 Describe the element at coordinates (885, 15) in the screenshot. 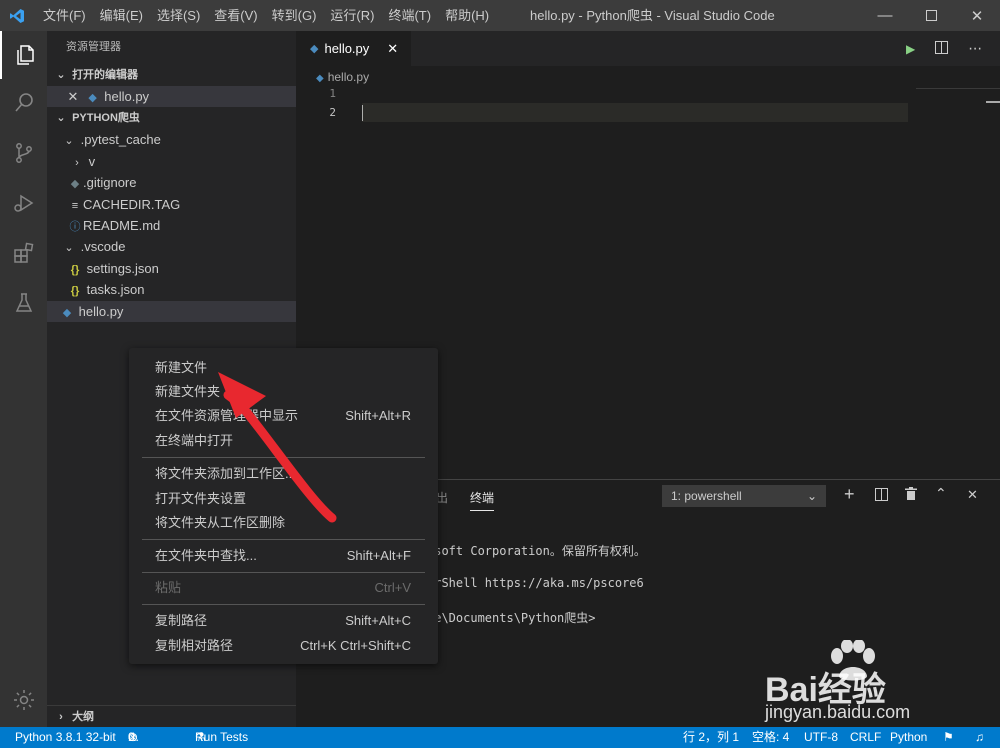

I see `minimize-icon: —` at that location.